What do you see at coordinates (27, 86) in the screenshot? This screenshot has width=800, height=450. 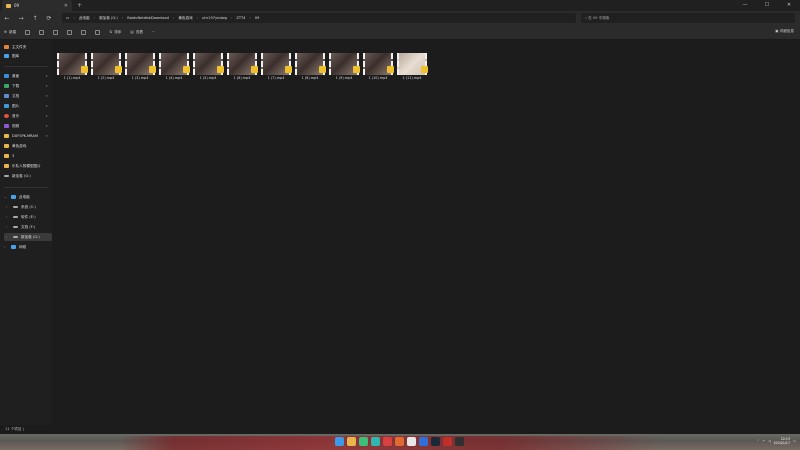 I see `sidebar-item-downloads: 下载 ✦` at bounding box center [27, 86].